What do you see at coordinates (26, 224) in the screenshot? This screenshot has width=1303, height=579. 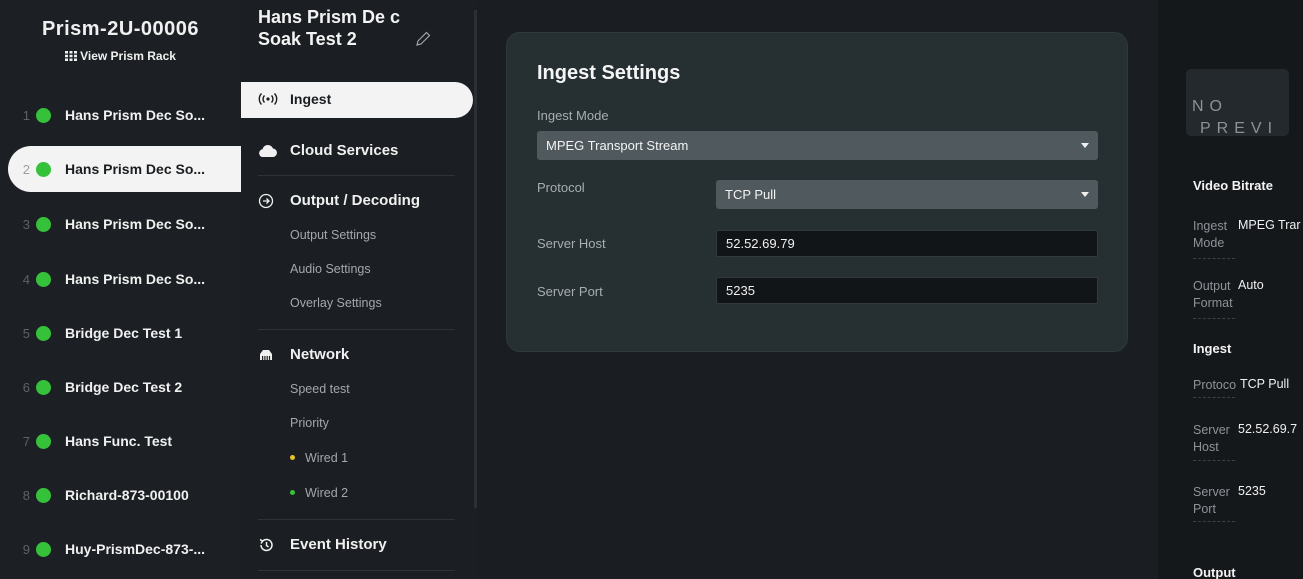 I see `device-number: 3` at bounding box center [26, 224].